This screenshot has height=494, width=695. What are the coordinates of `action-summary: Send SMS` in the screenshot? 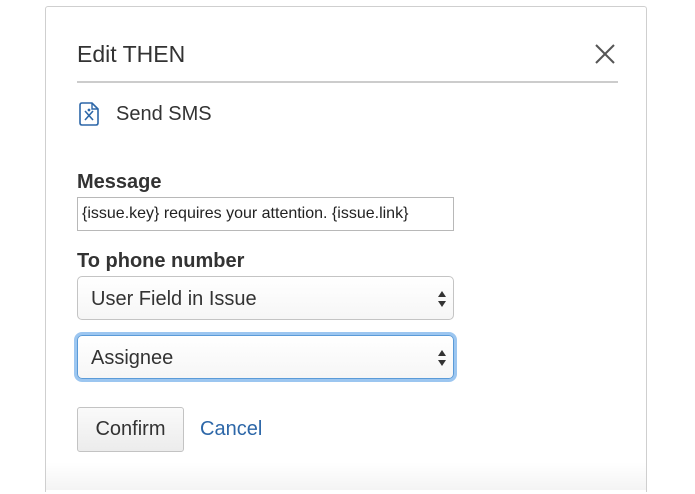 It's located at (145, 114).